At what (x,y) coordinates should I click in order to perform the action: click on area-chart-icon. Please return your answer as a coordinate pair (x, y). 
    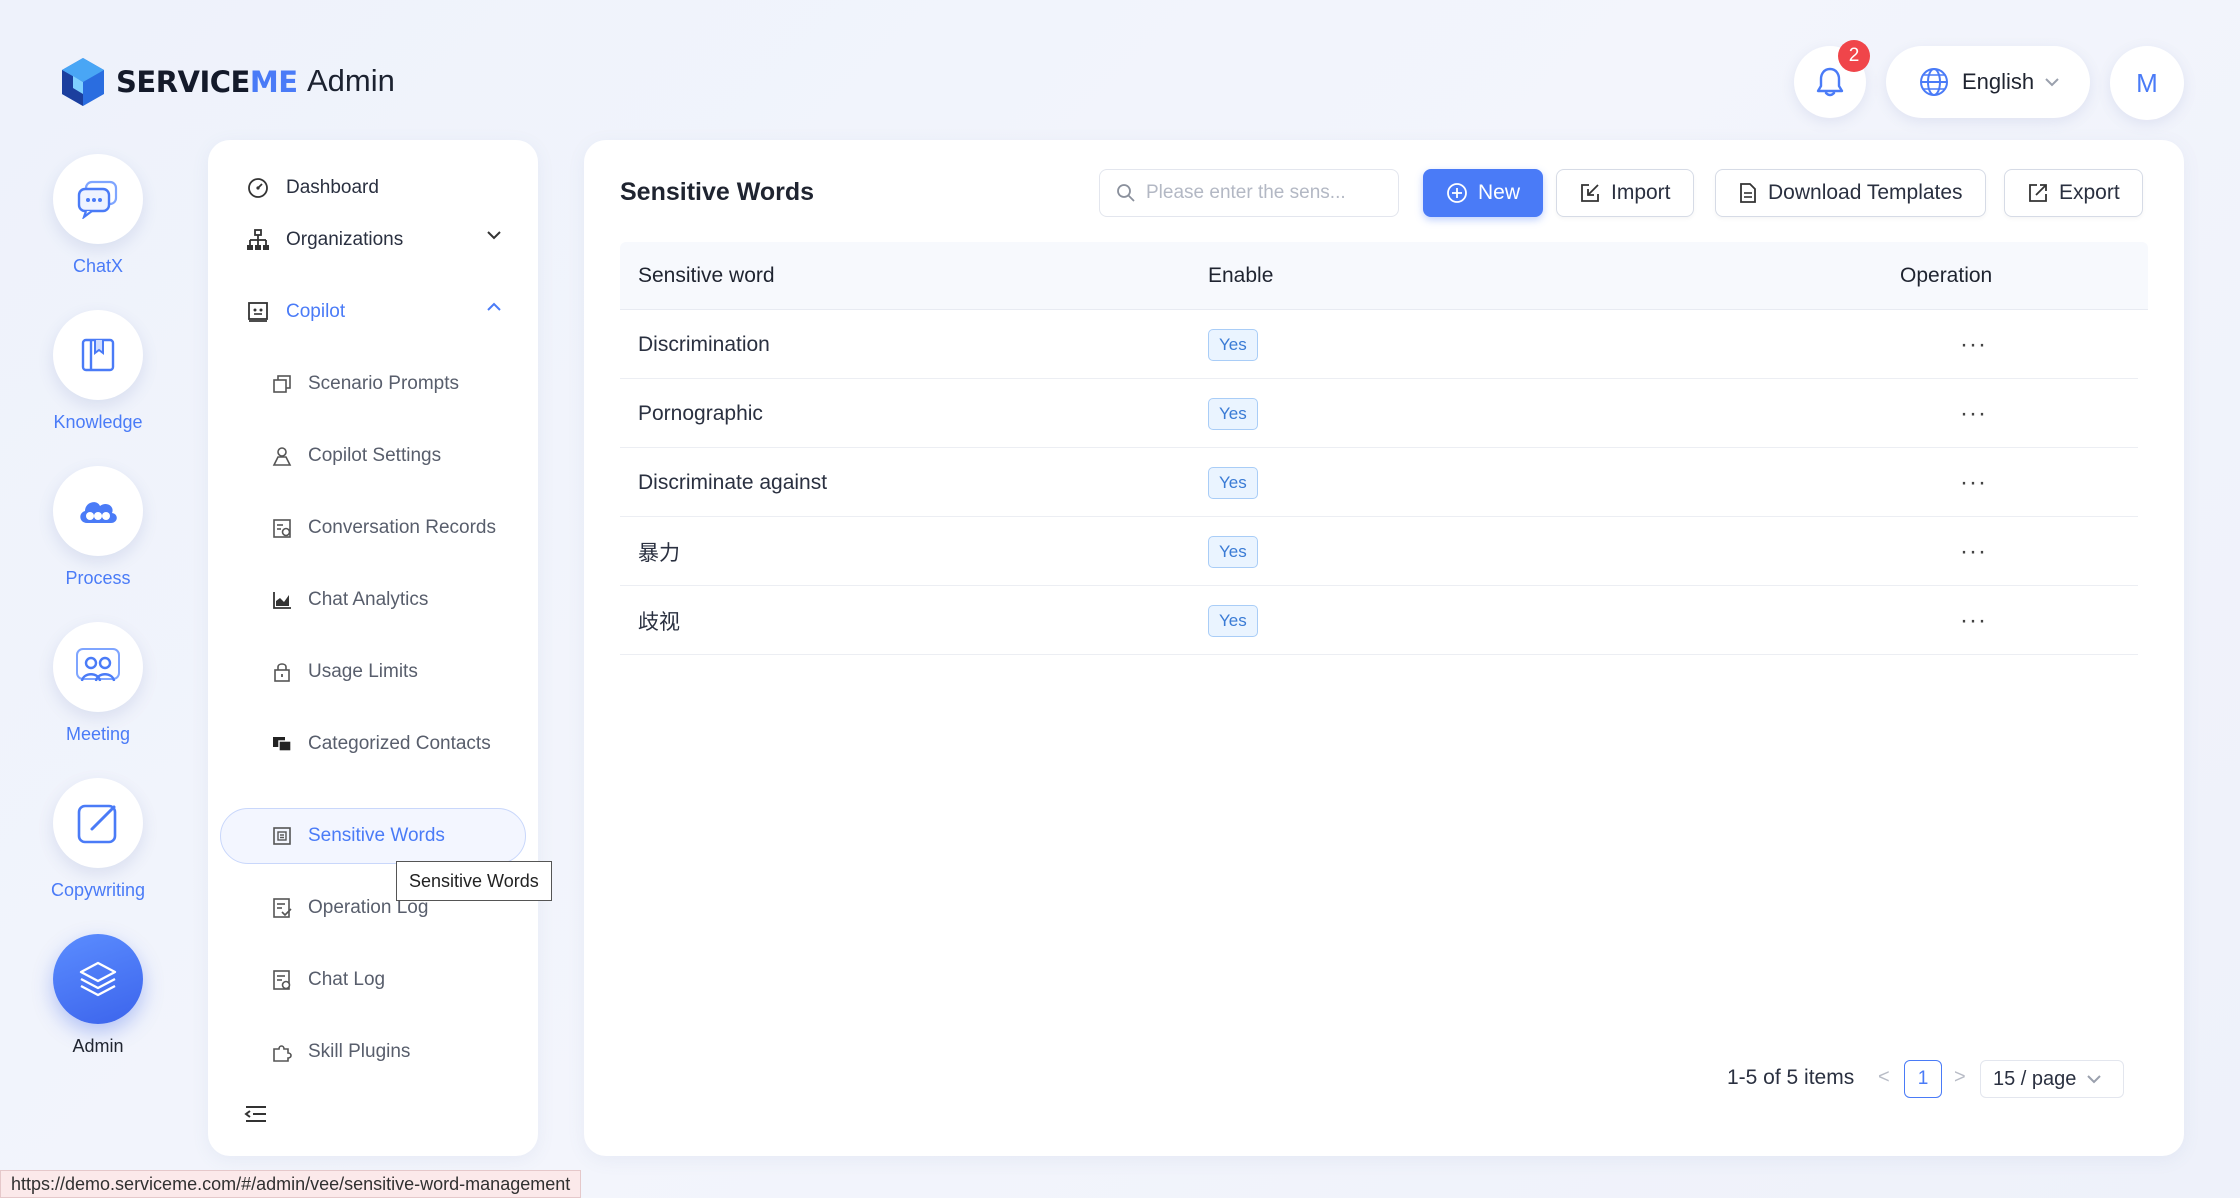
    Looking at the image, I should click on (282, 600).